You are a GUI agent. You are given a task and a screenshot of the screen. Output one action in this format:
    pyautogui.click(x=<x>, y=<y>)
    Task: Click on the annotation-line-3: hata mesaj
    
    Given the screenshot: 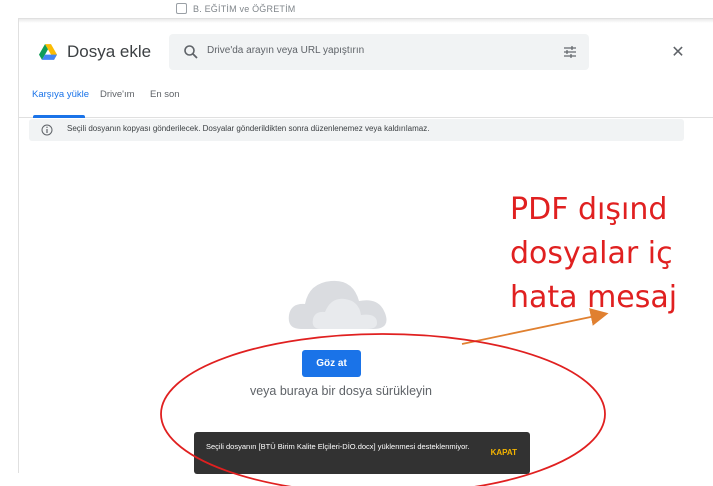 What is the action you would take?
    pyautogui.click(x=594, y=297)
    